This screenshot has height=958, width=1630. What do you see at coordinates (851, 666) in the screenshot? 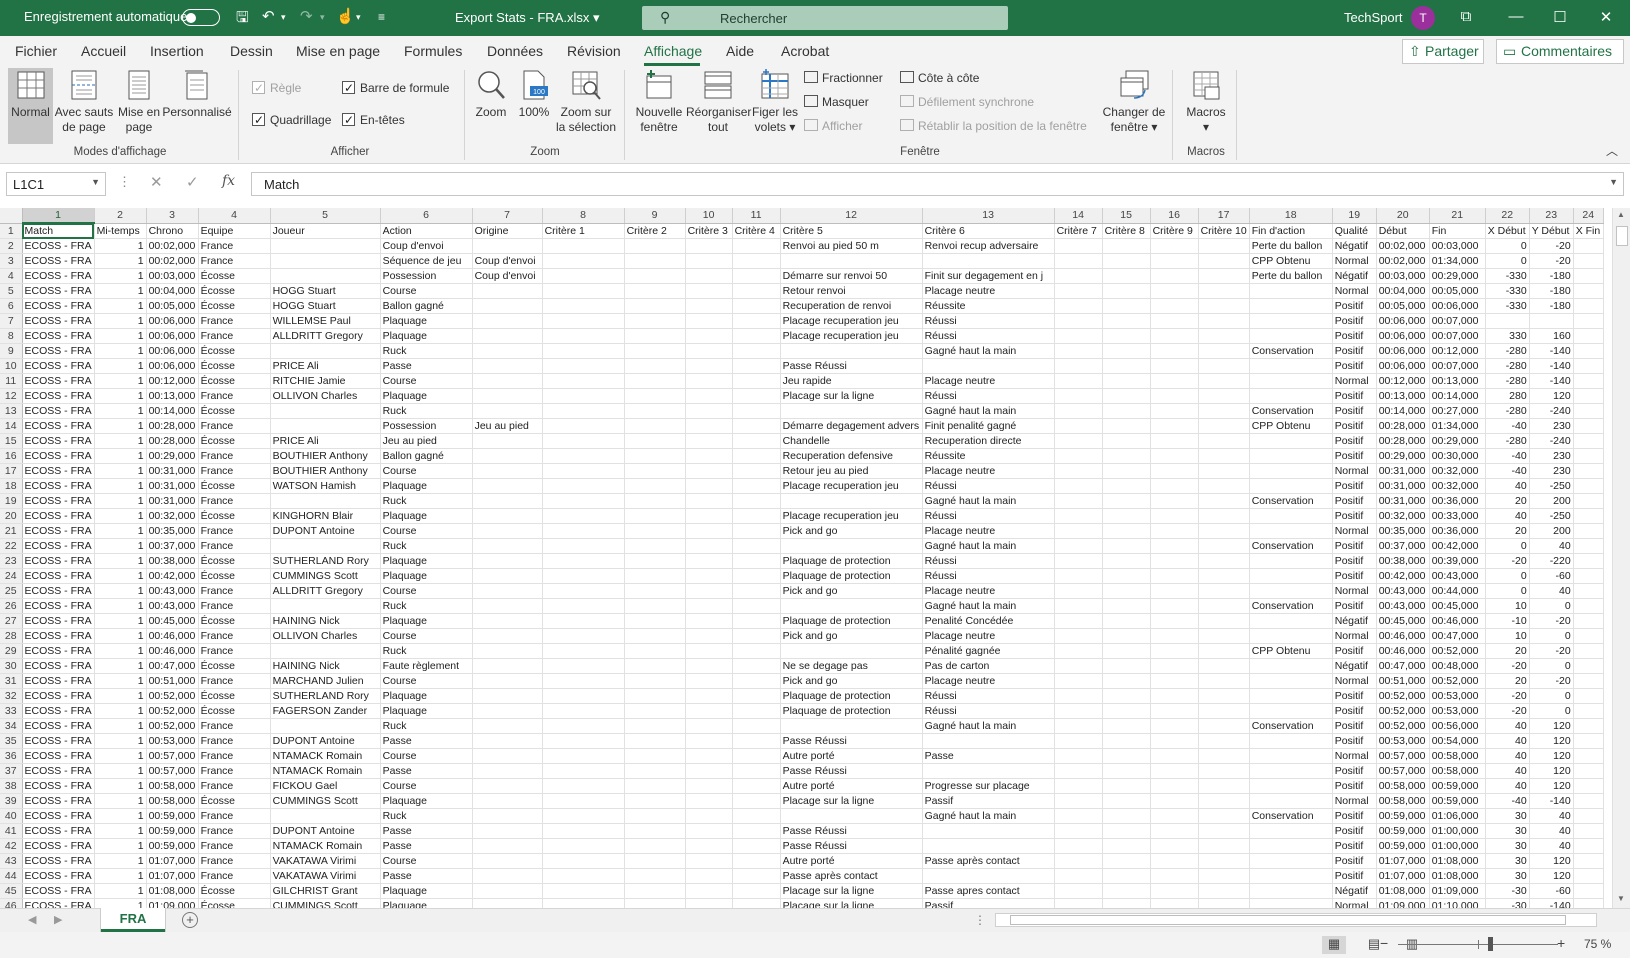
I see `cell: Ne se degage pas` at bounding box center [851, 666].